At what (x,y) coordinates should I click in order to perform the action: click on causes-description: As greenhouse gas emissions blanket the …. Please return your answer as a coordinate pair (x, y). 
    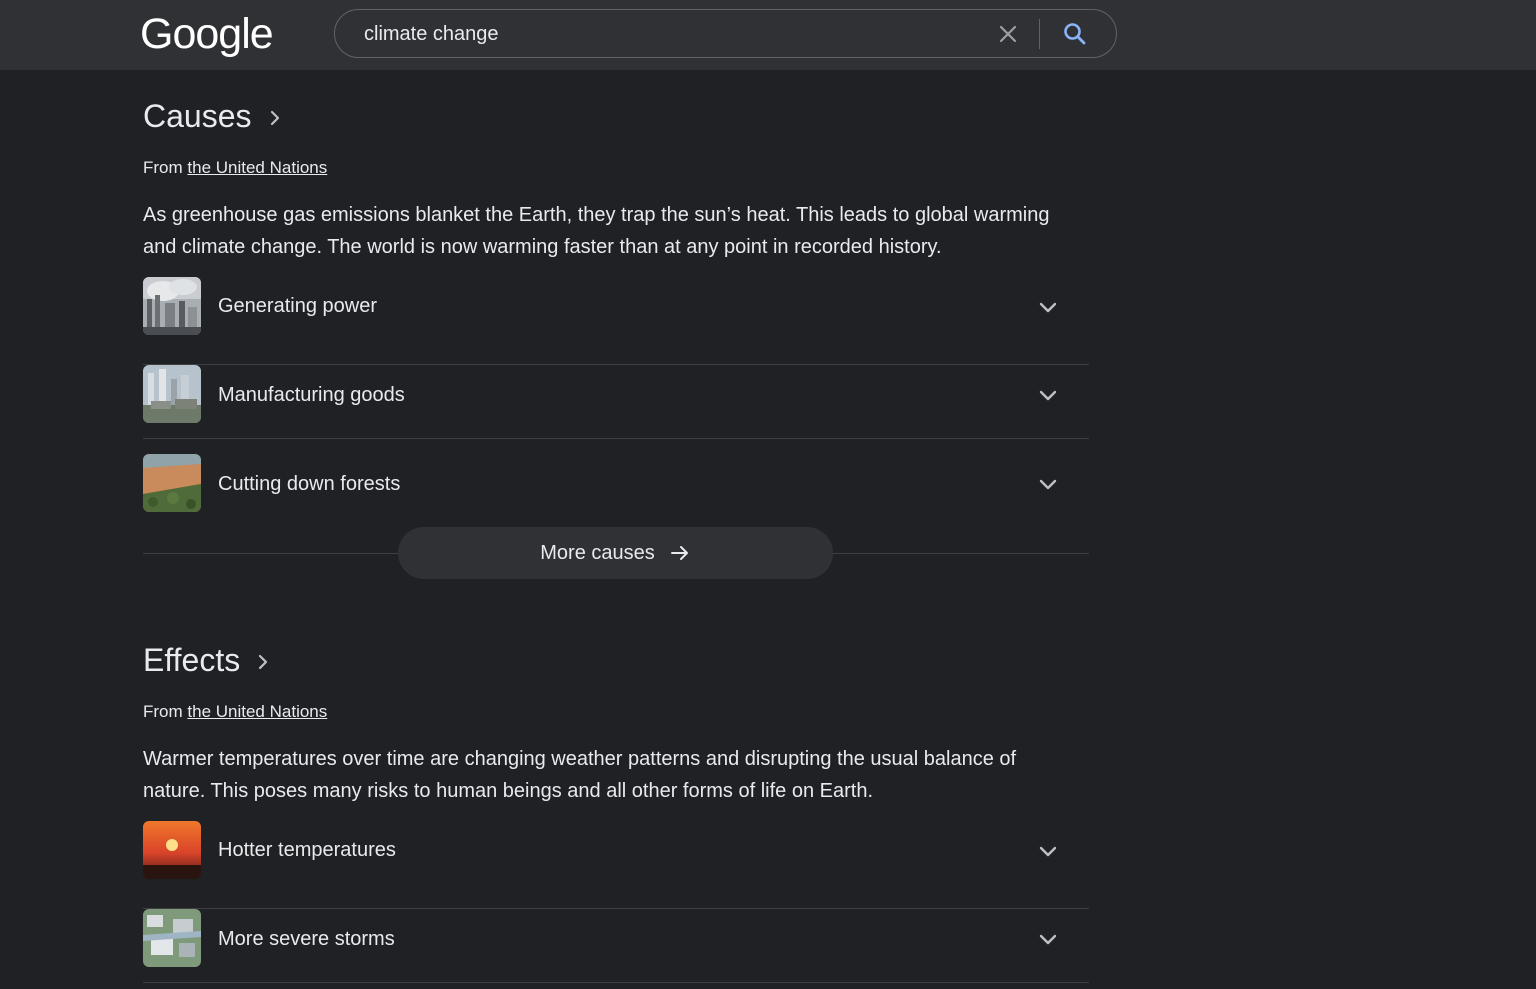
    Looking at the image, I should click on (596, 231).